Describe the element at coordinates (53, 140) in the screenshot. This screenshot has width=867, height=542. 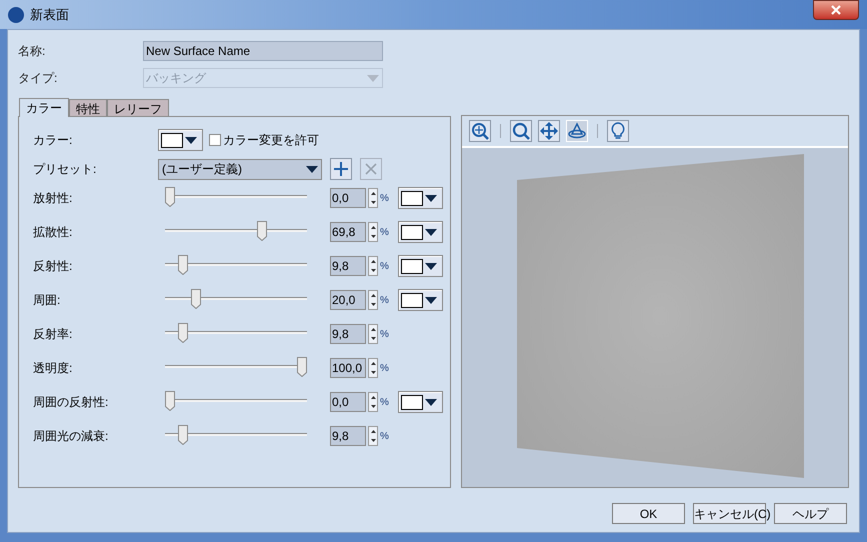
I see `field-label: カラー:` at that location.